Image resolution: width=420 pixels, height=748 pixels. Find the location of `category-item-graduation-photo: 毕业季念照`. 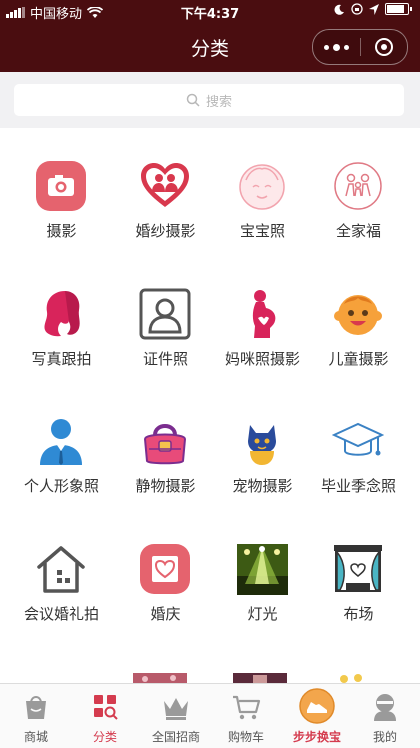

category-item-graduation-photo: 毕业季念照 is located at coordinates (358, 439).